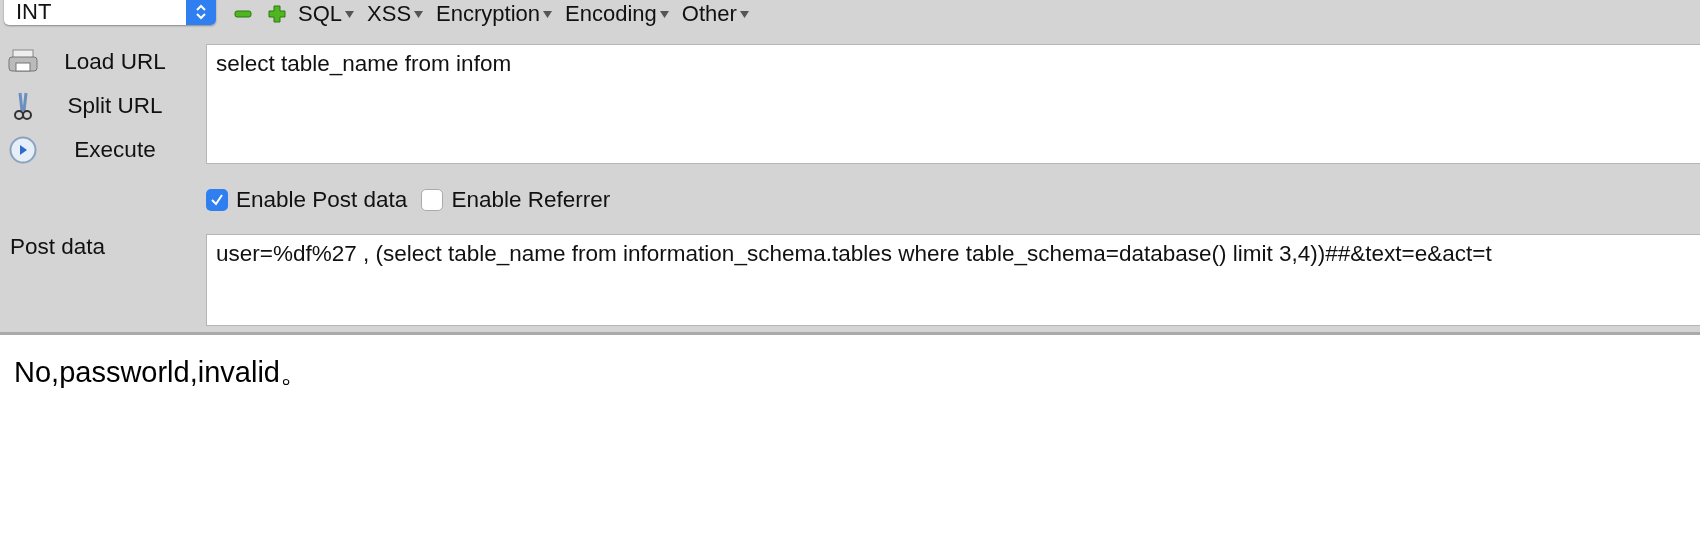 This screenshot has width=1700, height=542. What do you see at coordinates (115, 150) in the screenshot?
I see `action-button: Execute` at bounding box center [115, 150].